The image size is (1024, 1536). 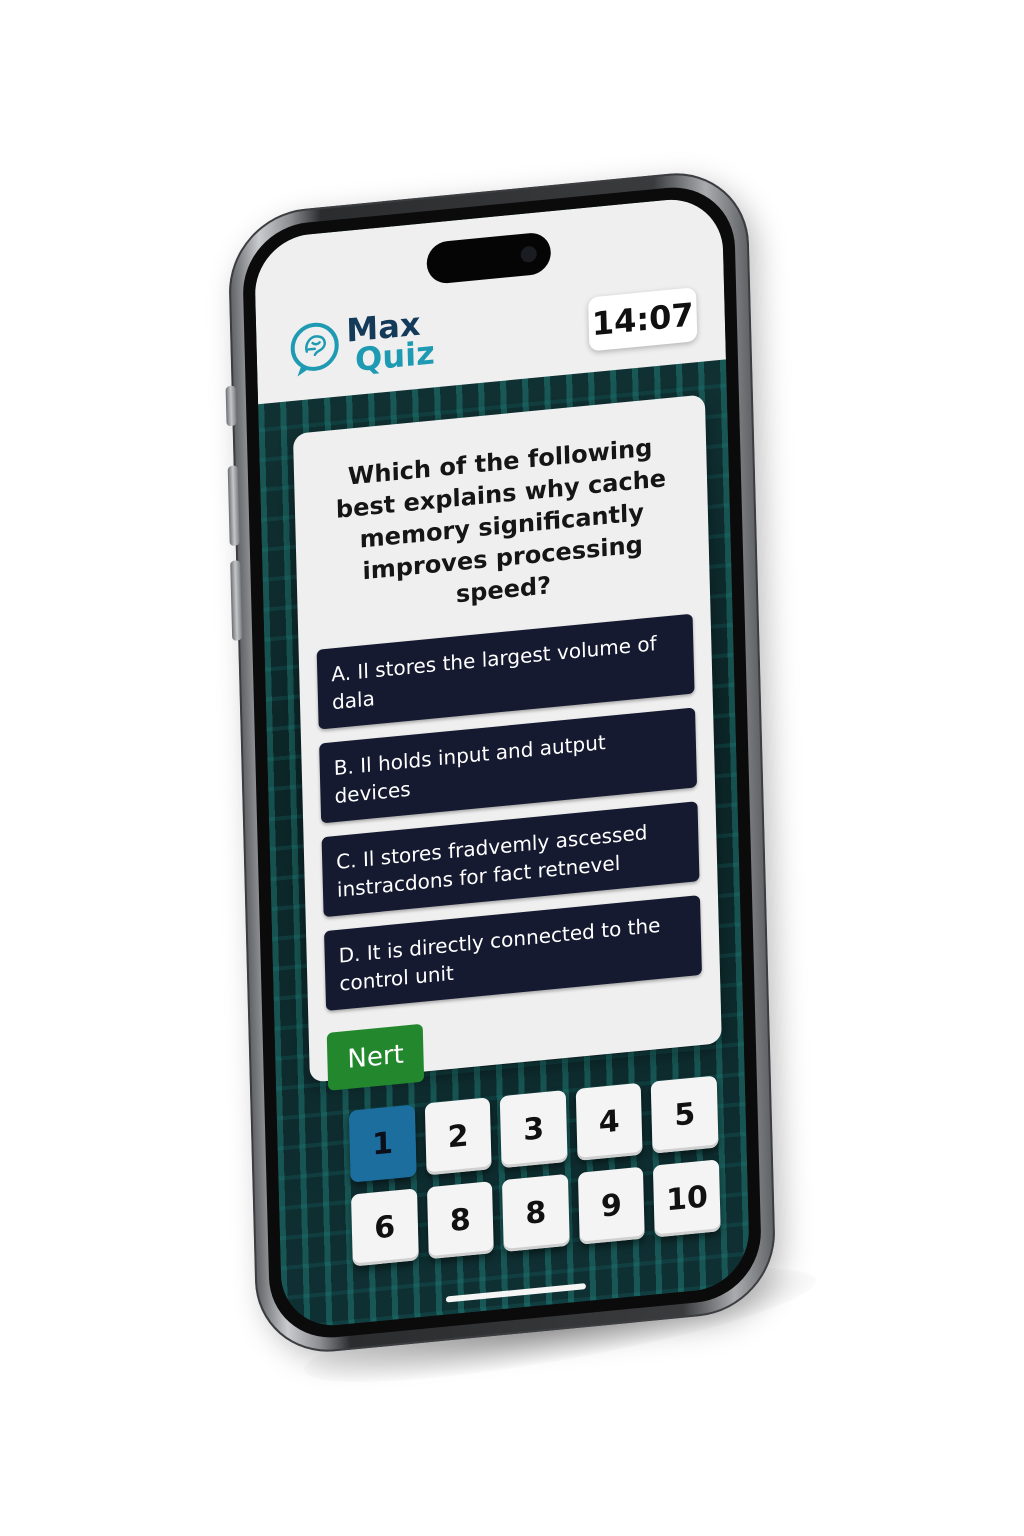 What do you see at coordinates (489, 258) in the screenshot?
I see `dynamic-island` at bounding box center [489, 258].